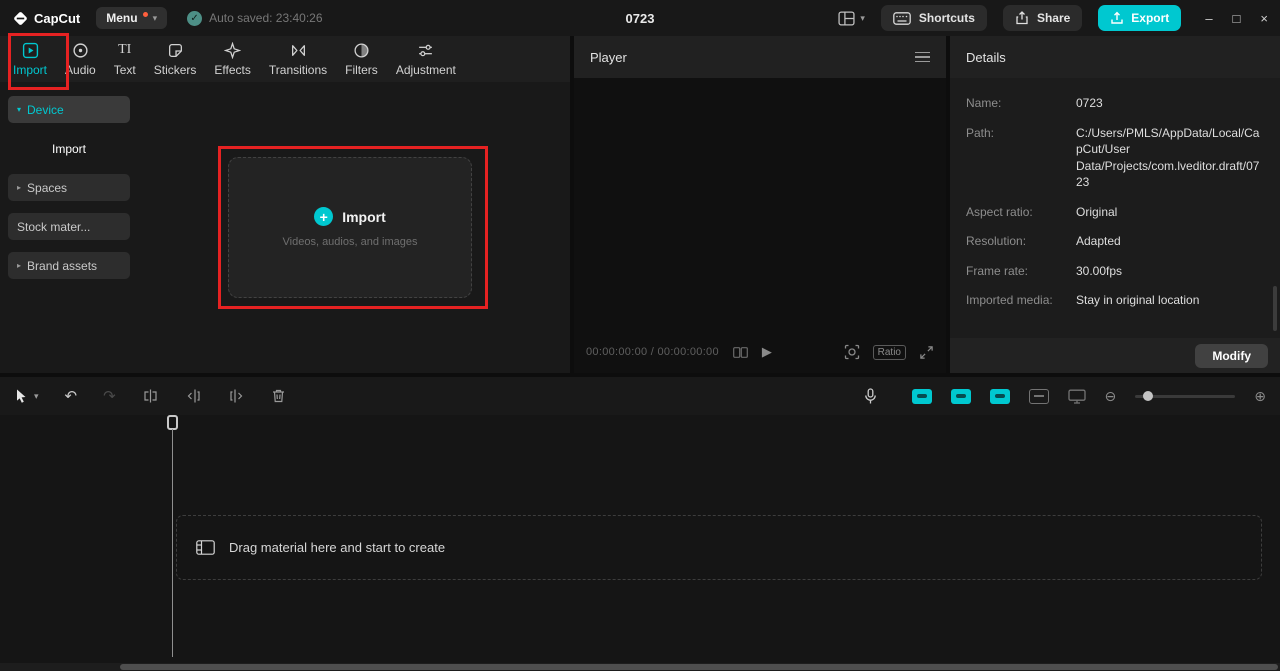 This screenshot has height=671, width=1280. What do you see at coordinates (193, 396) in the screenshot?
I see `delete-left-icon` at bounding box center [193, 396].